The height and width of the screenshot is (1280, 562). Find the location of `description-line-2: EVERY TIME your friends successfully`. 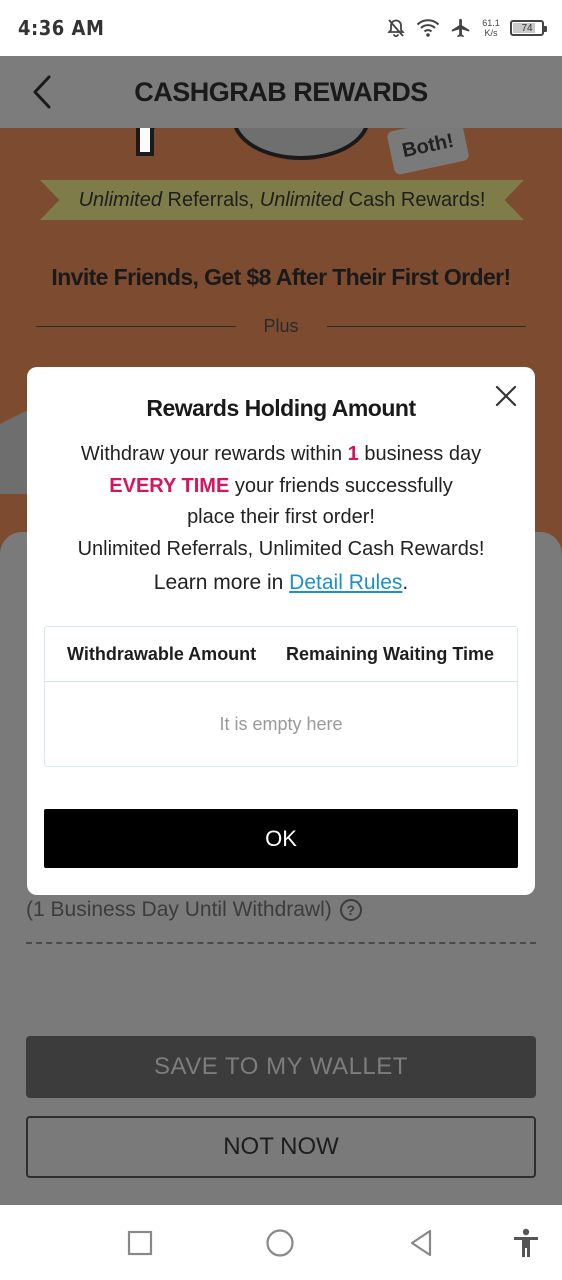

description-line-2: EVERY TIME your friends successfully is located at coordinates (281, 487).